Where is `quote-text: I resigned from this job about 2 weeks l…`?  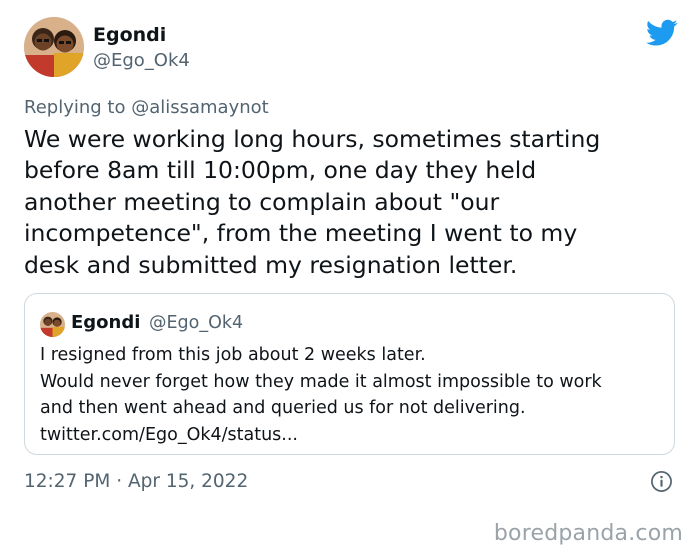
quote-text: I resigned from this job about 2 weeks l… is located at coordinates (321, 395).